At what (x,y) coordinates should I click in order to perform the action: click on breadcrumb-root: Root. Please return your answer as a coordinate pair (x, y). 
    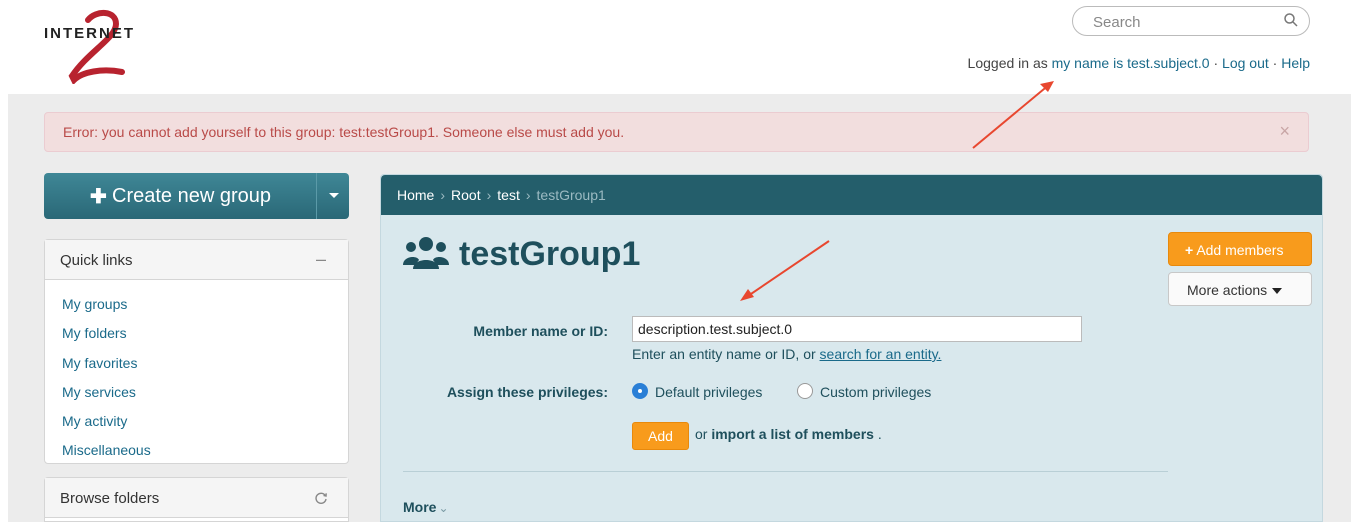
    Looking at the image, I should click on (466, 195).